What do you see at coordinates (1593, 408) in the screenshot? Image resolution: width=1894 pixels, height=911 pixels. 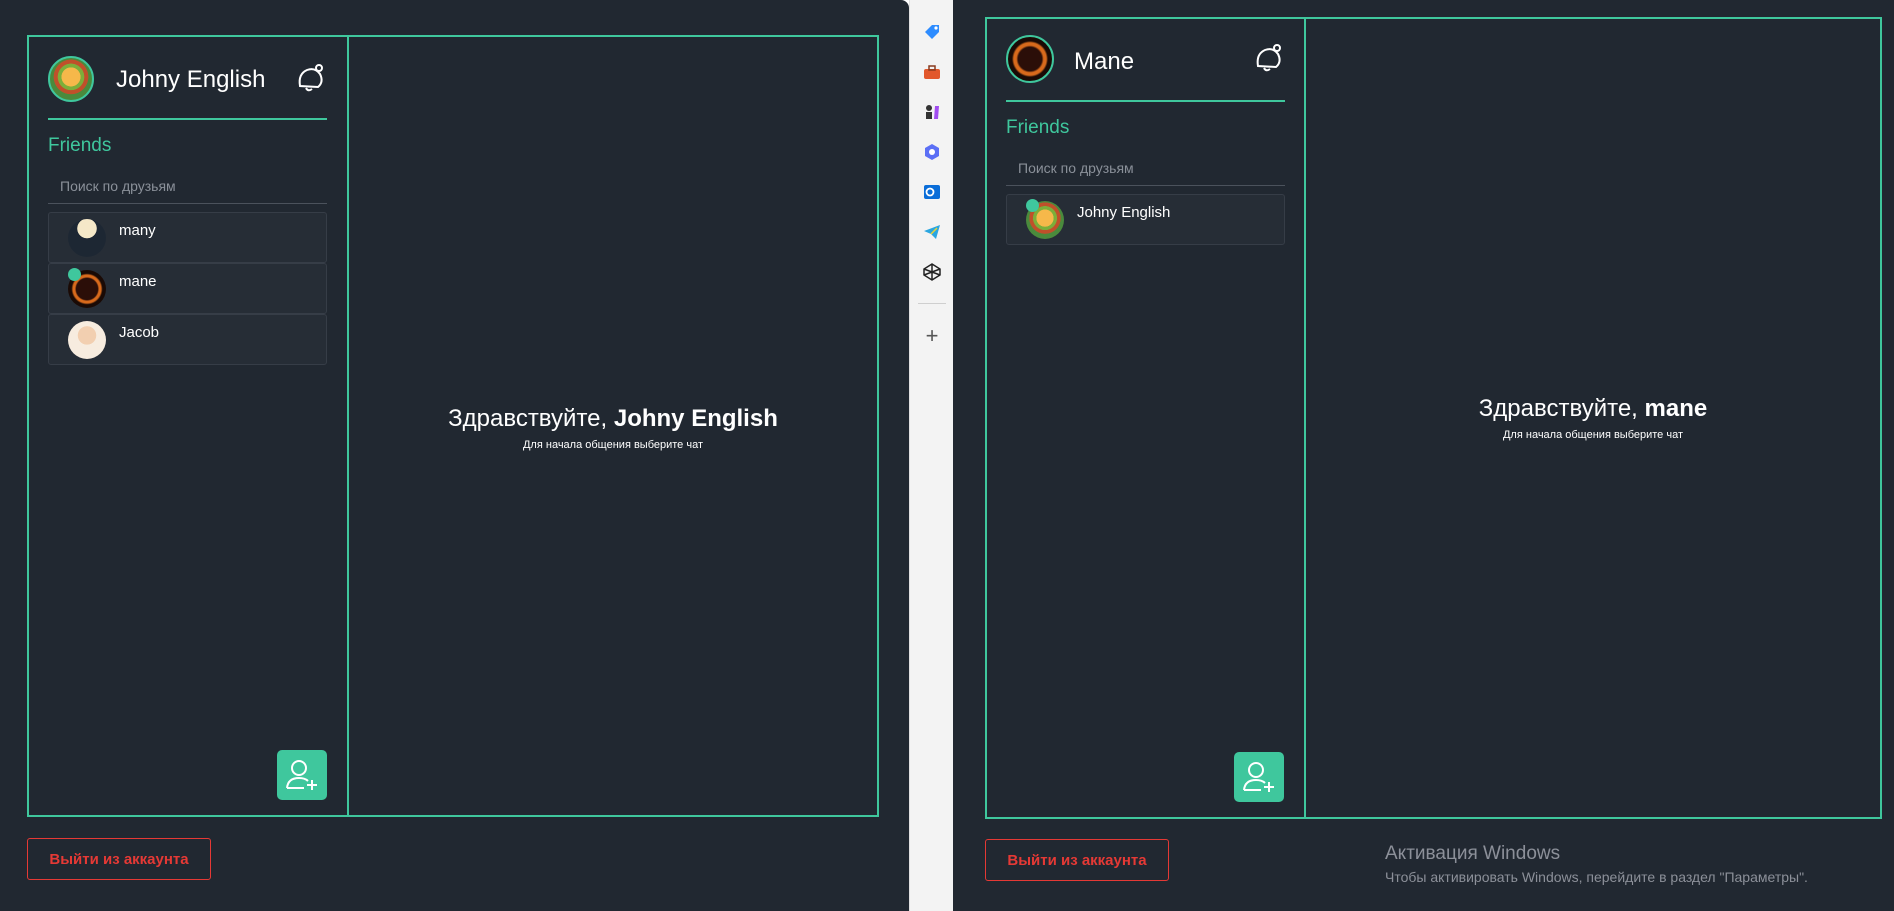 I see `greeting-title: Здравствуйте, mane` at bounding box center [1593, 408].